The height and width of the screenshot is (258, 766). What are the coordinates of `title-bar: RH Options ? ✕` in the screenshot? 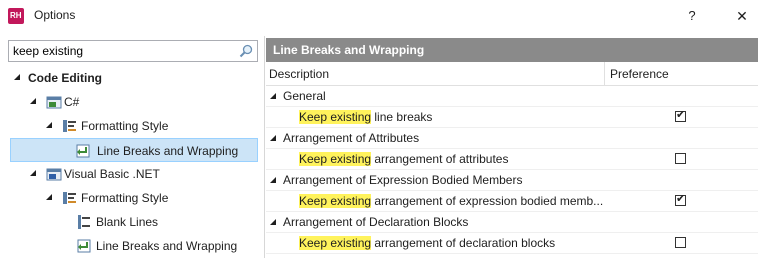 It's located at (383, 16).